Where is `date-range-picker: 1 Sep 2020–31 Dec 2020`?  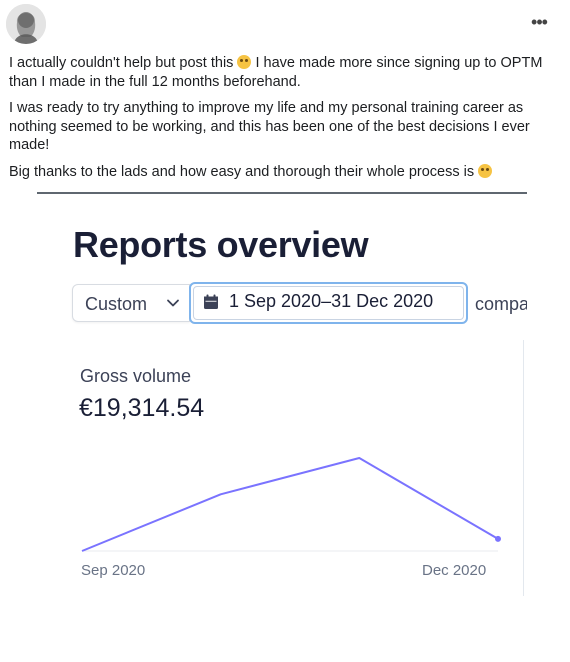 date-range-picker: 1 Sep 2020–31 Dec 2020 is located at coordinates (328, 303).